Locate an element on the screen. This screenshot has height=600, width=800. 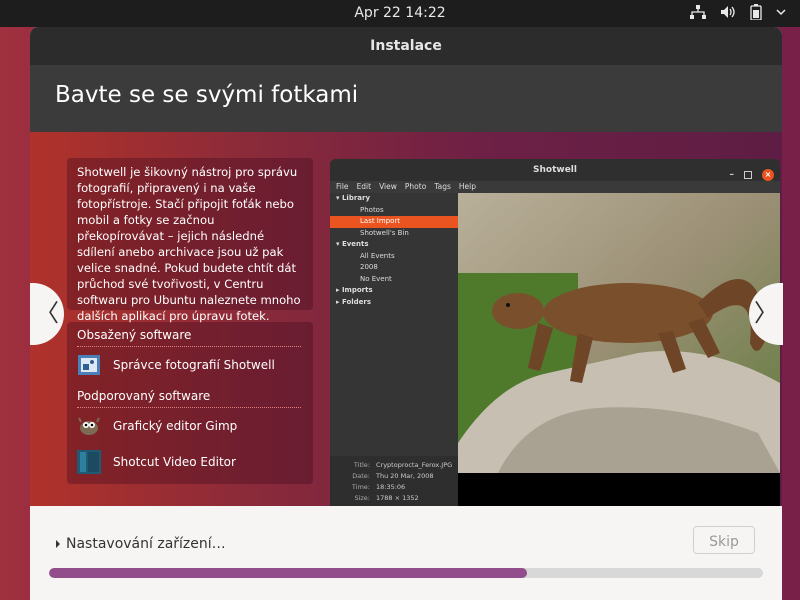
shotwell-sidebar-item: All Events is located at coordinates (377, 255).